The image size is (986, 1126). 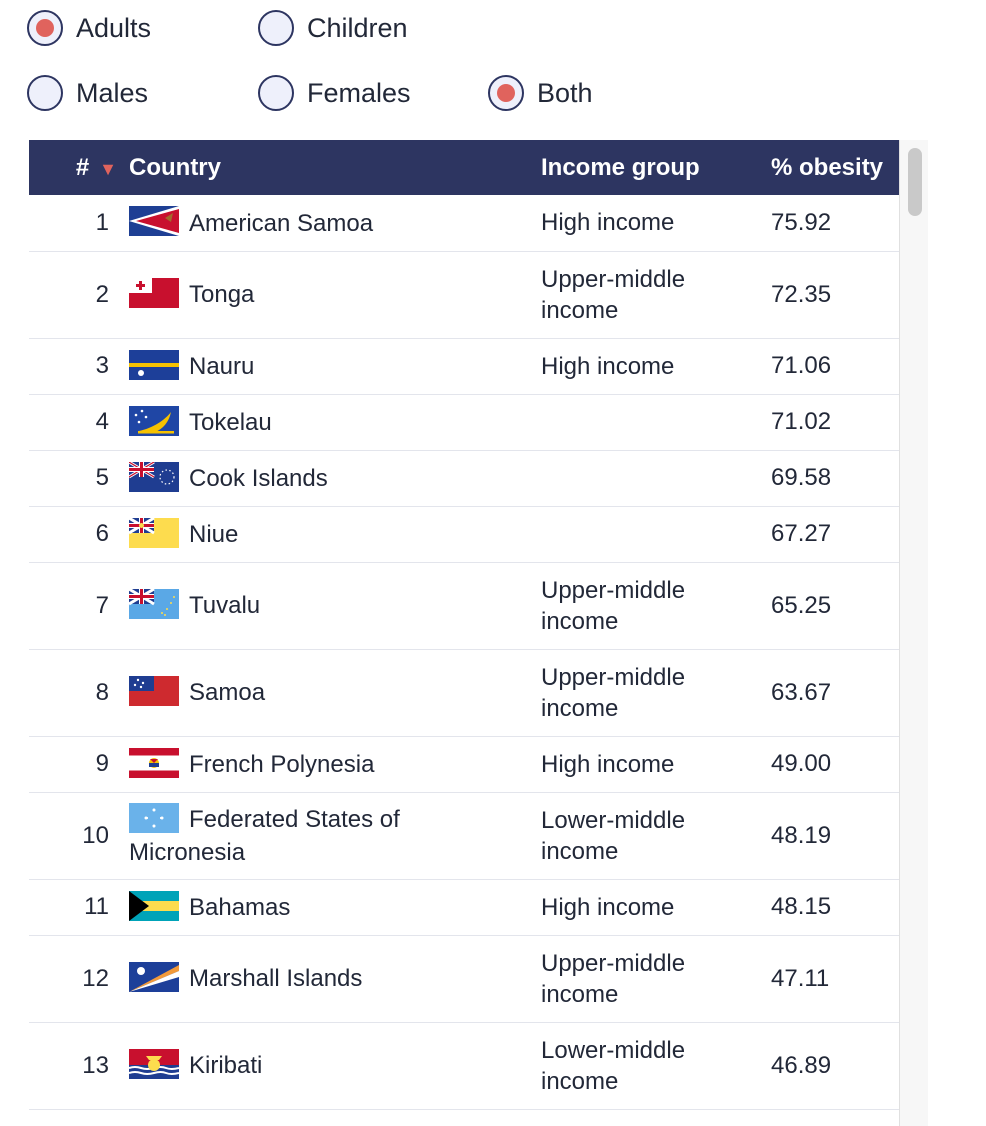 What do you see at coordinates (334, 93) in the screenshot?
I see `radio-females: Females` at bounding box center [334, 93].